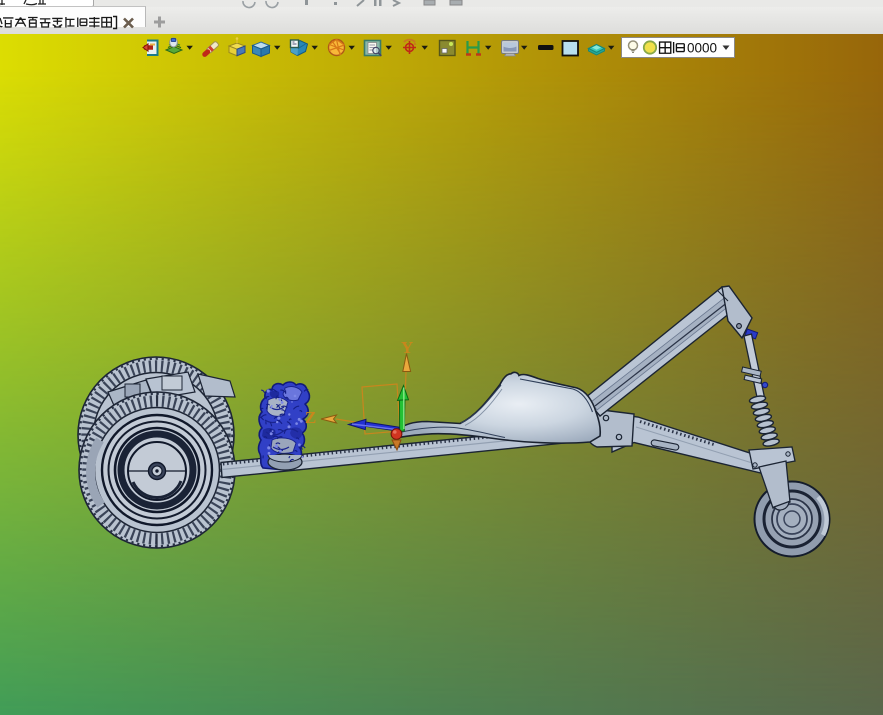 Image resolution: width=883 pixels, height=715 pixels. What do you see at coordinates (702, 48) in the screenshot?
I see `svg-text: 0000` at bounding box center [702, 48].